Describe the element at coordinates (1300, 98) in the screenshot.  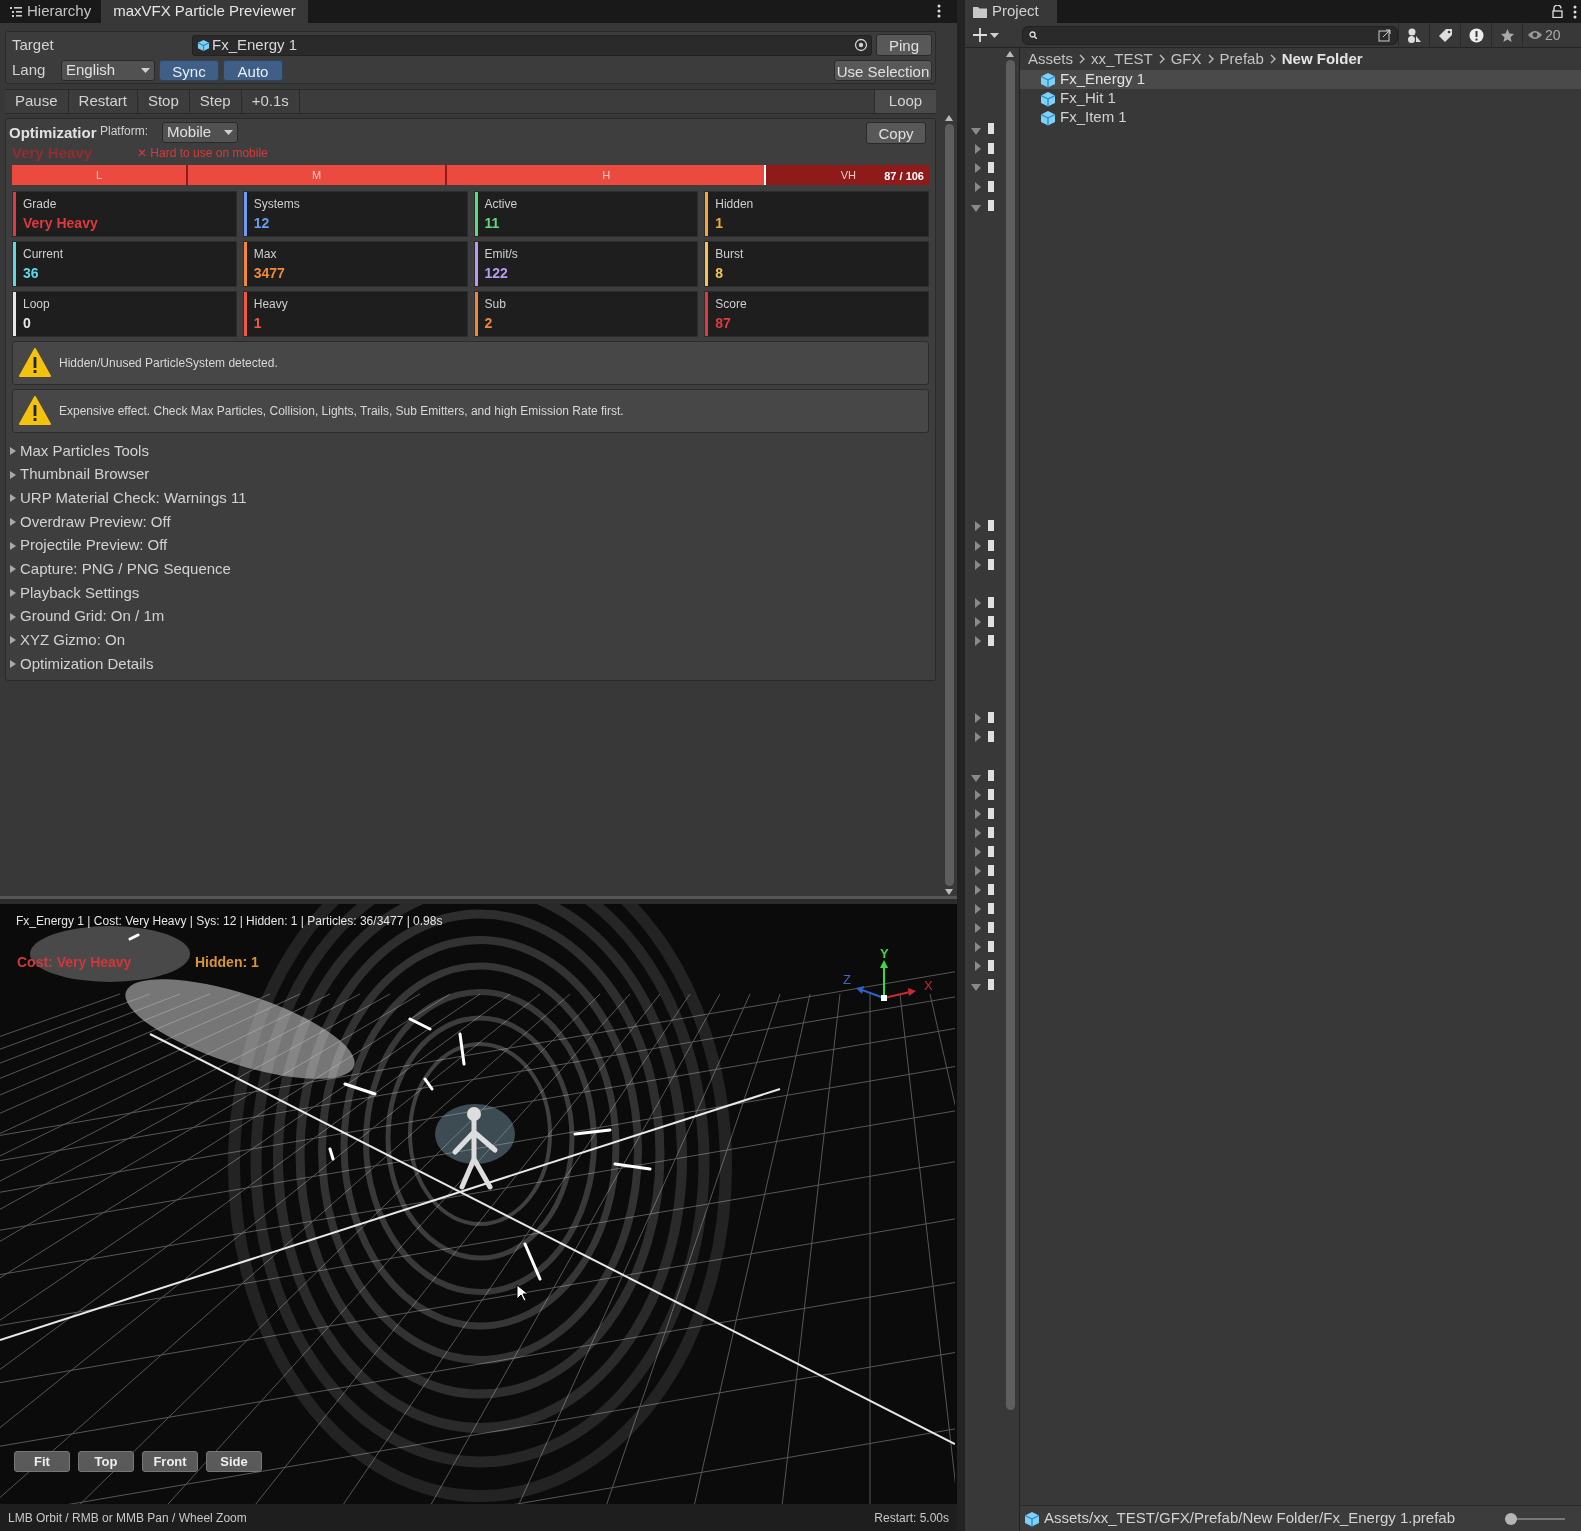
I see `asset-item: Fx_Hit 1` at that location.